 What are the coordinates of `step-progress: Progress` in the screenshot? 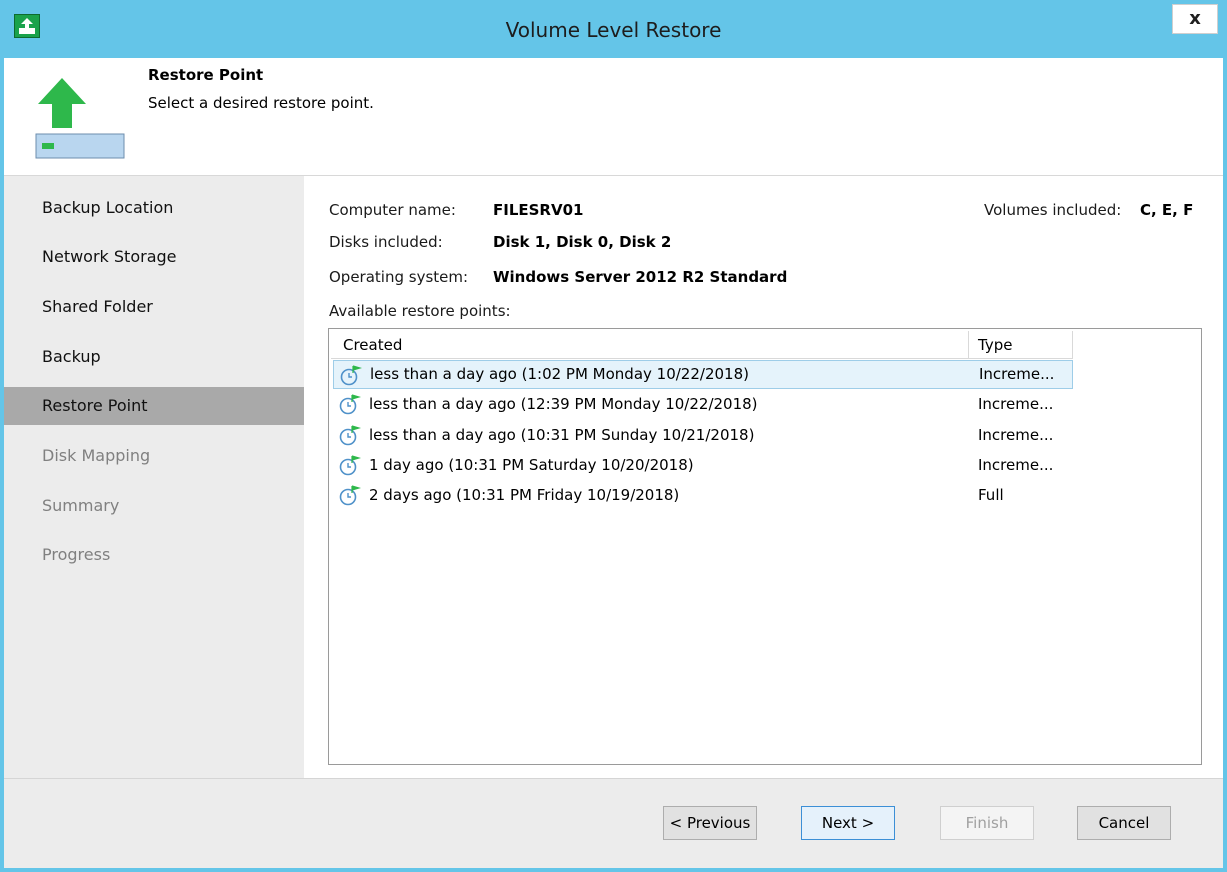 It's located at (76, 554).